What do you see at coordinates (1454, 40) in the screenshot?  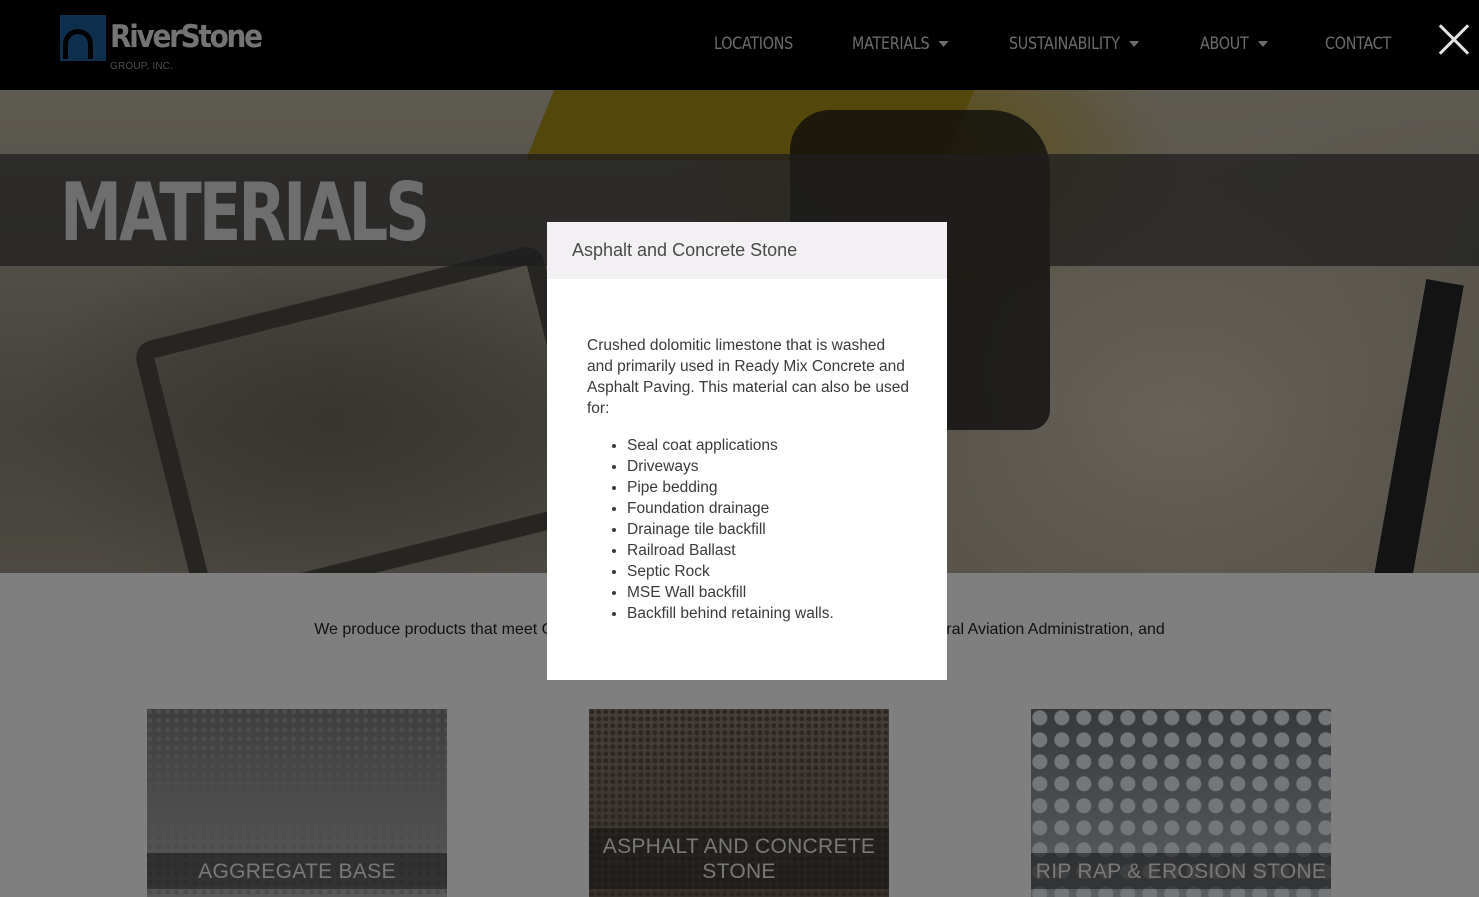 I see `close-icon` at bounding box center [1454, 40].